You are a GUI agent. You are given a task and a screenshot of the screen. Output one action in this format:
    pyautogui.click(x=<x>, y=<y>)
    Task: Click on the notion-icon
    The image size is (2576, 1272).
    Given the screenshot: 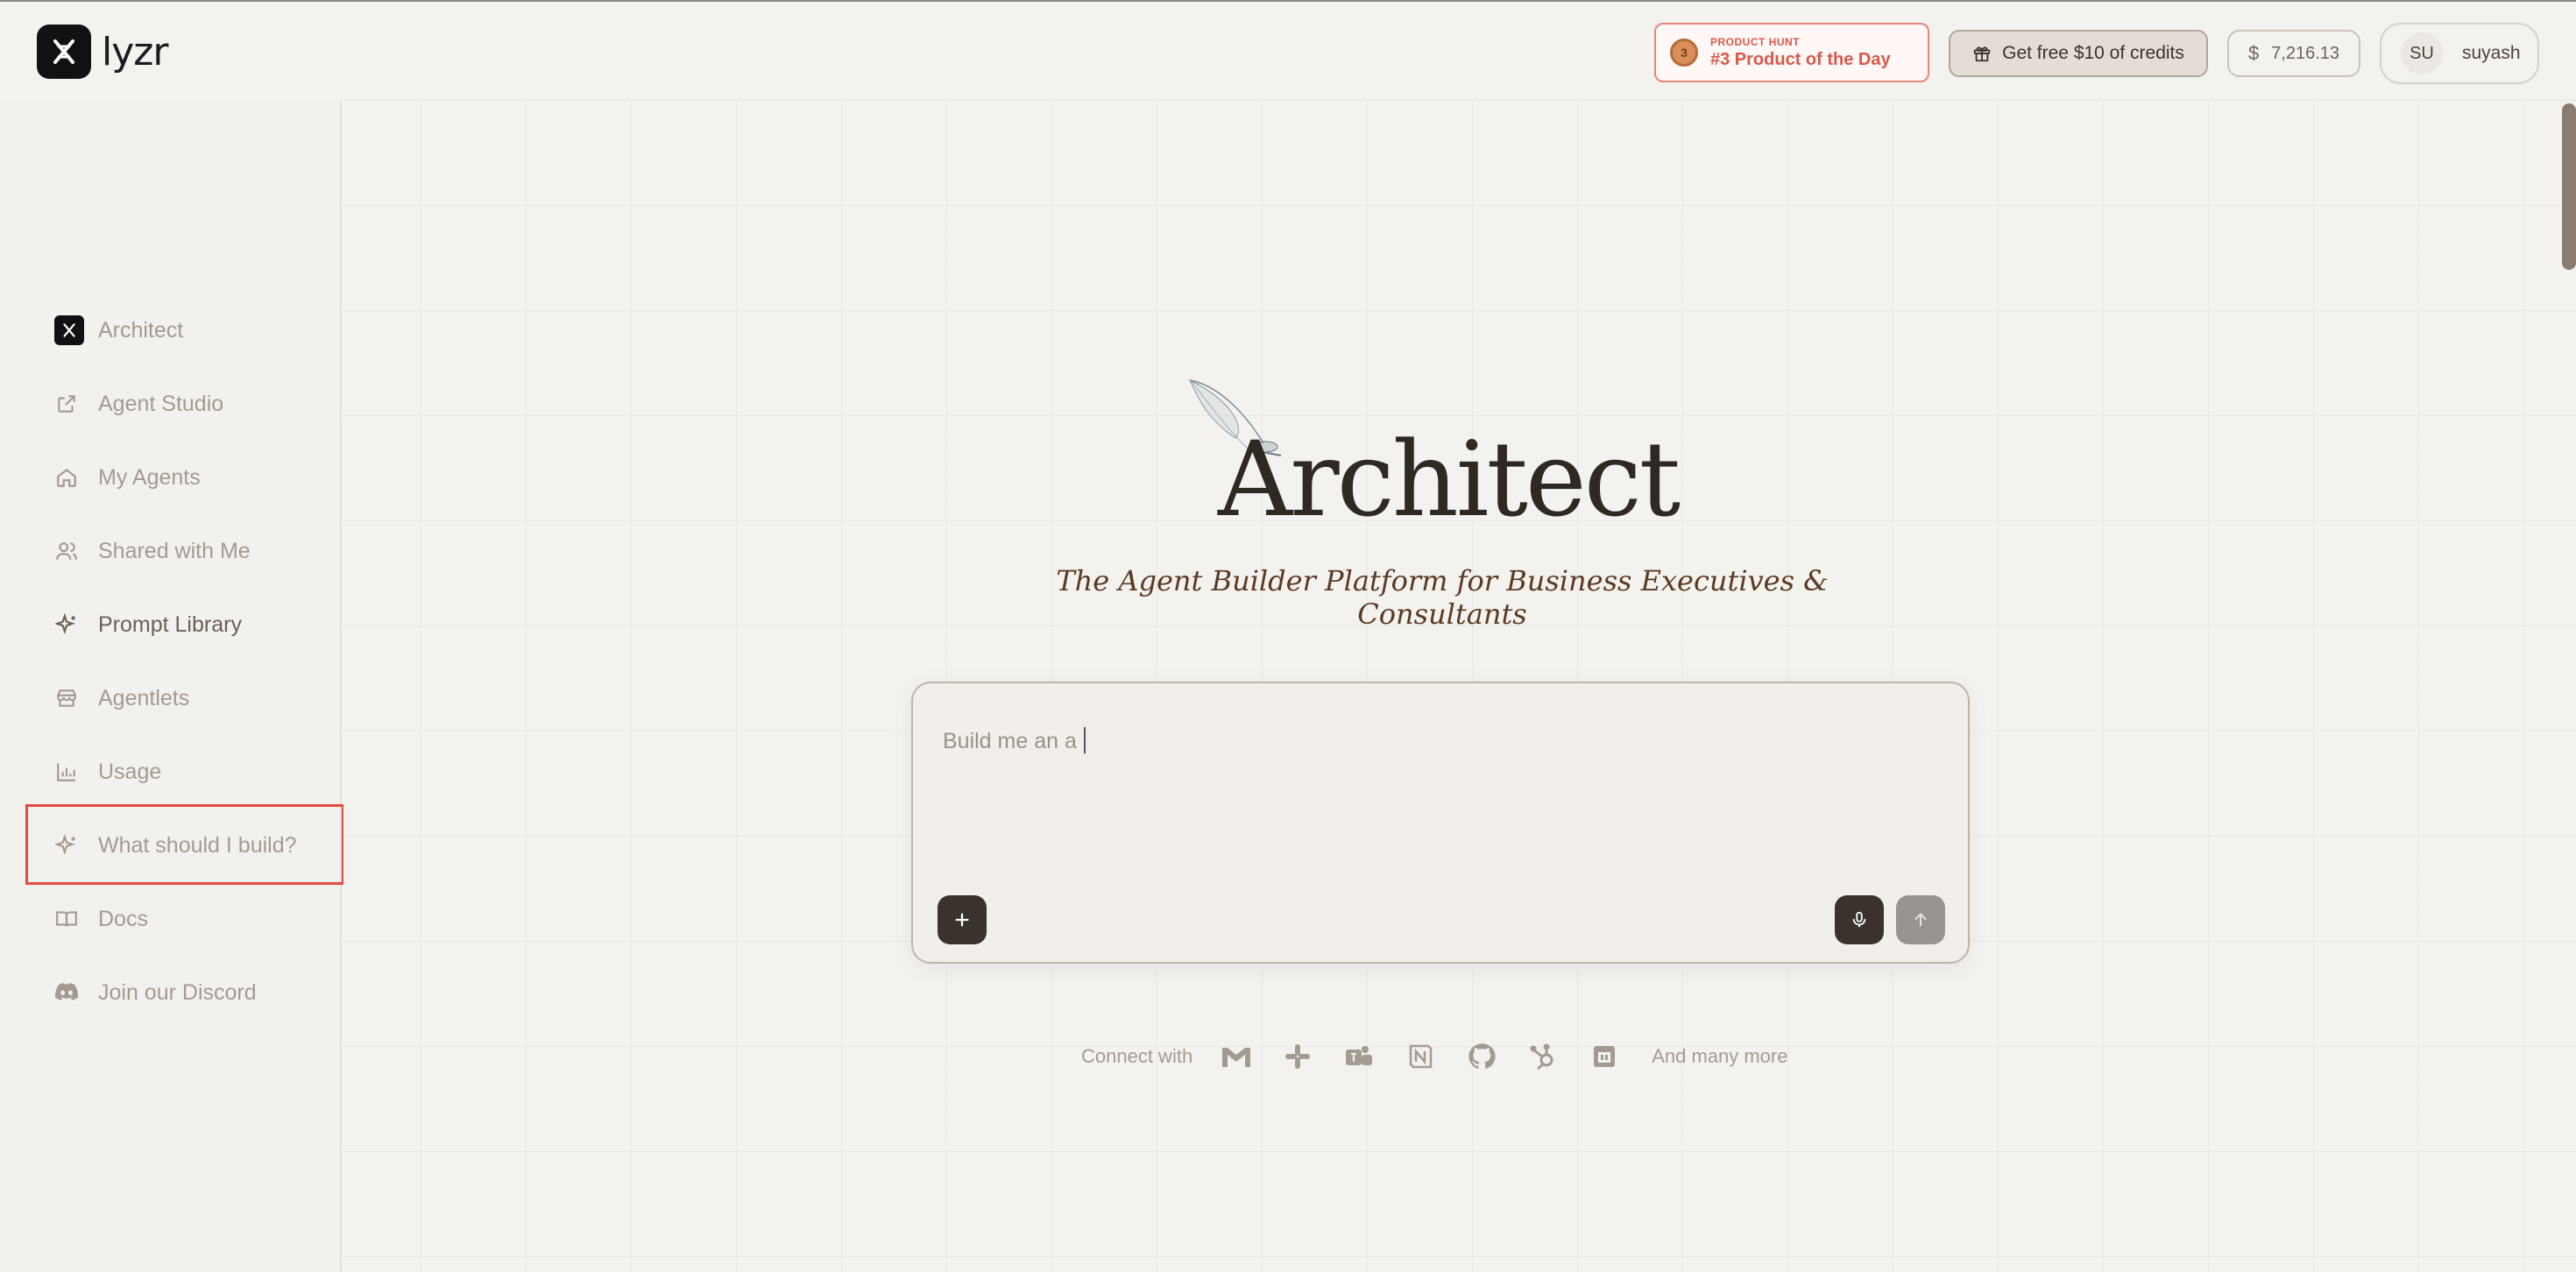 What is the action you would take?
    pyautogui.click(x=1420, y=1056)
    